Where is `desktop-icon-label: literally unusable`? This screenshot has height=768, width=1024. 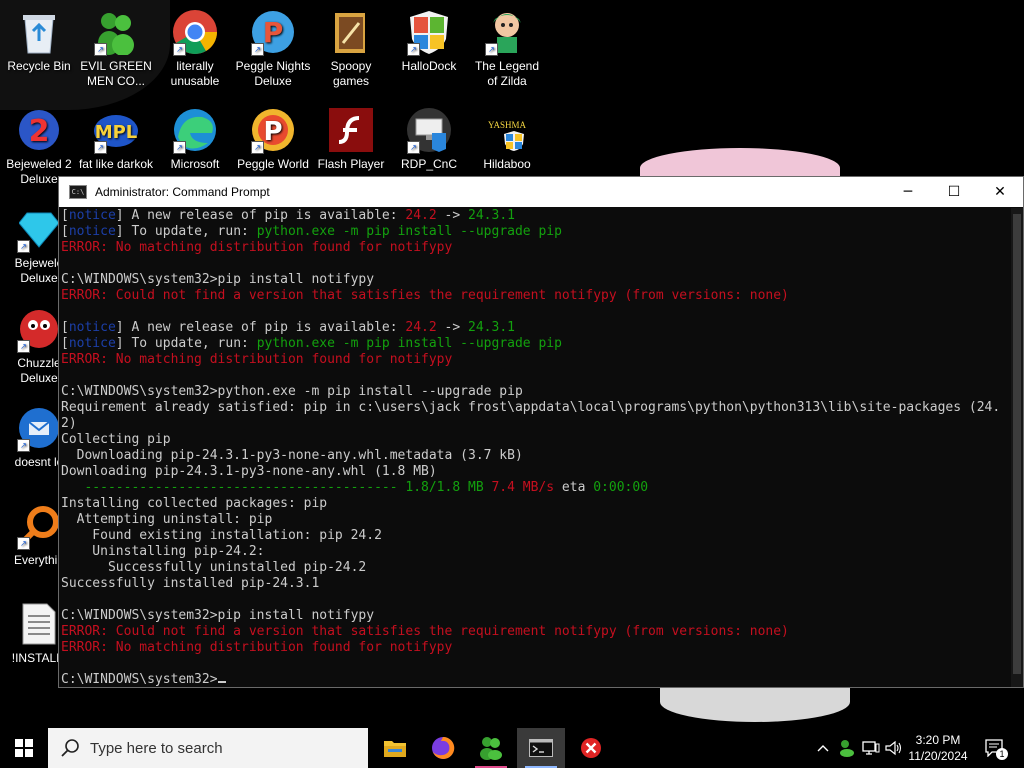 desktop-icon-label: literally unusable is located at coordinates (195, 73).